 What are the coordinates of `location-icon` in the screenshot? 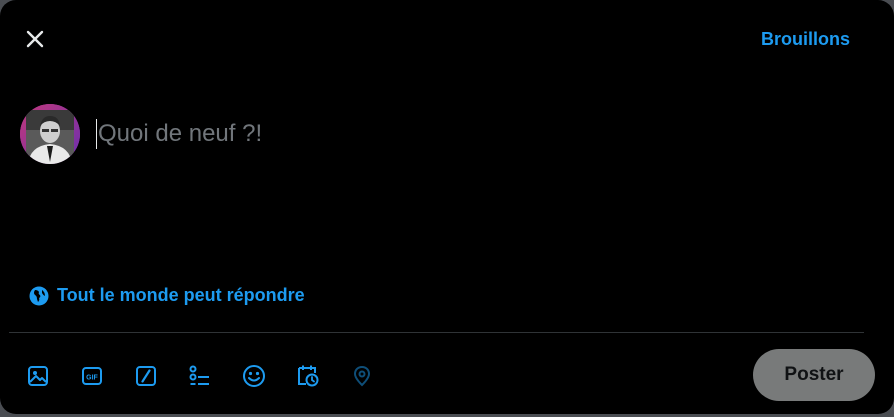 It's located at (362, 376).